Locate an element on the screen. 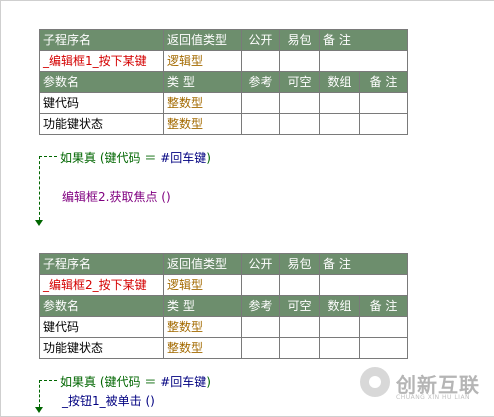  subroutine-row: _编辑框2_按下某键 逻辑型 is located at coordinates (224, 285).